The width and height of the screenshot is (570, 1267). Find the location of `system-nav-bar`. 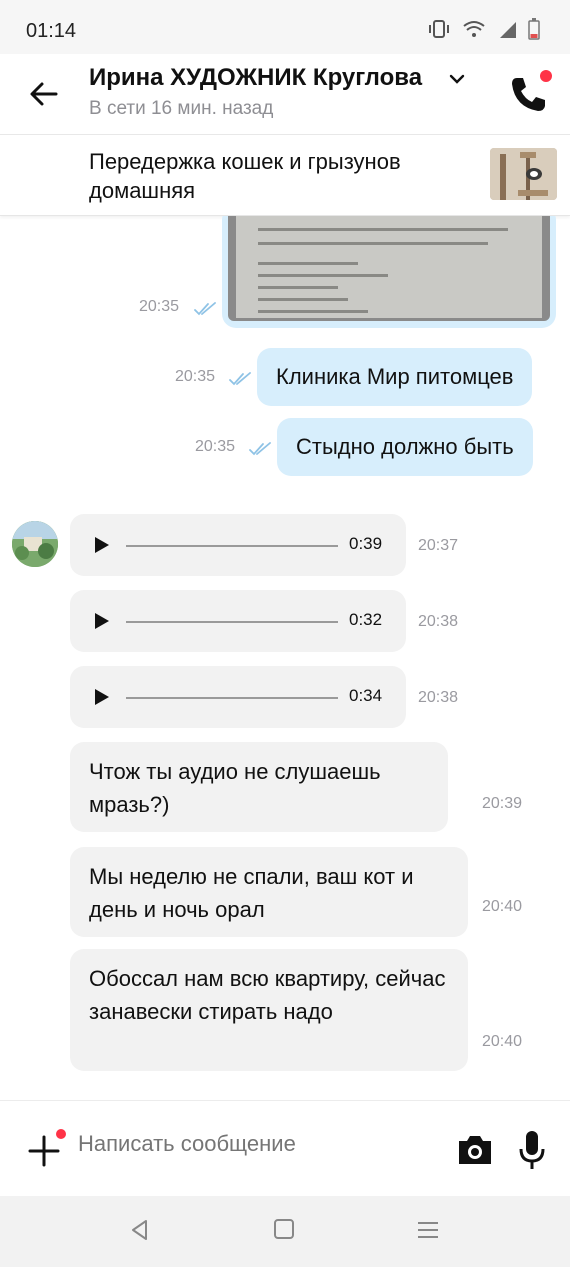

system-nav-bar is located at coordinates (285, 1231).